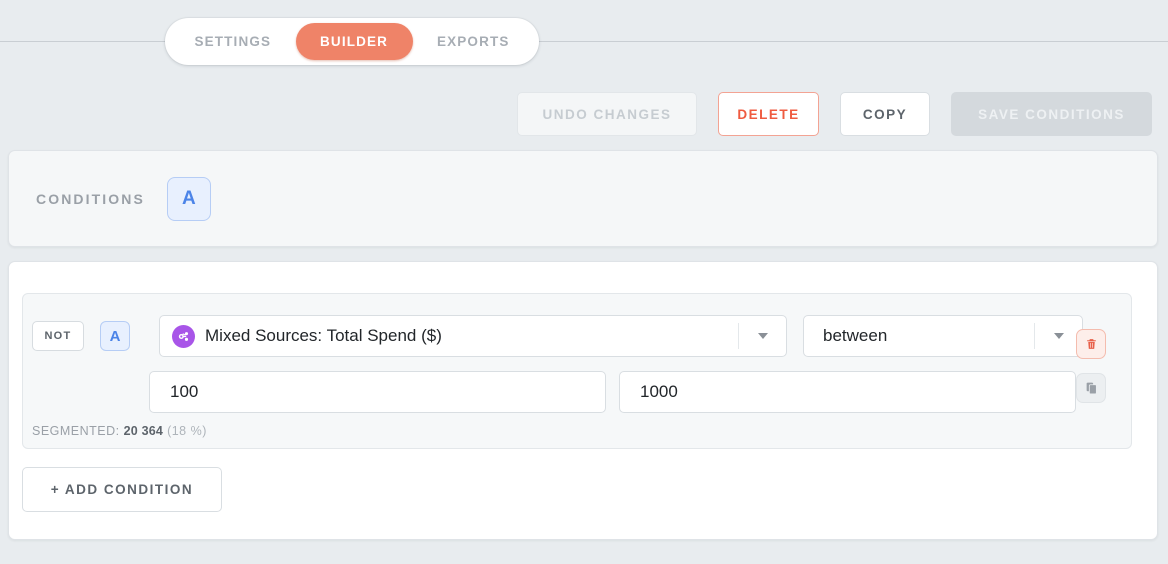 The width and height of the screenshot is (1168, 564). I want to click on delete-condition-button, so click(1091, 344).